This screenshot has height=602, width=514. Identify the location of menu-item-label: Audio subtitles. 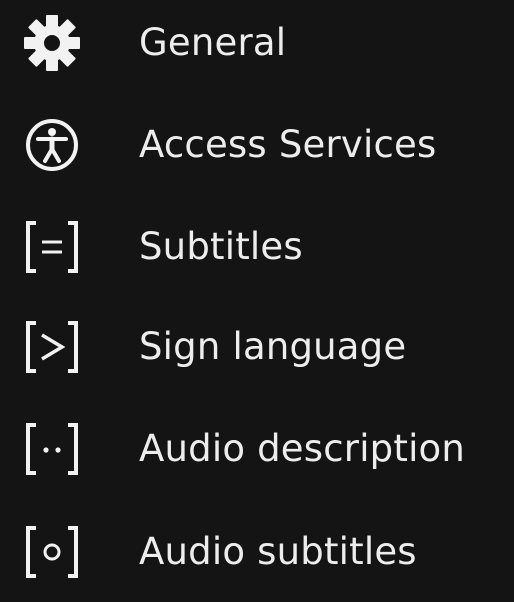
(278, 551).